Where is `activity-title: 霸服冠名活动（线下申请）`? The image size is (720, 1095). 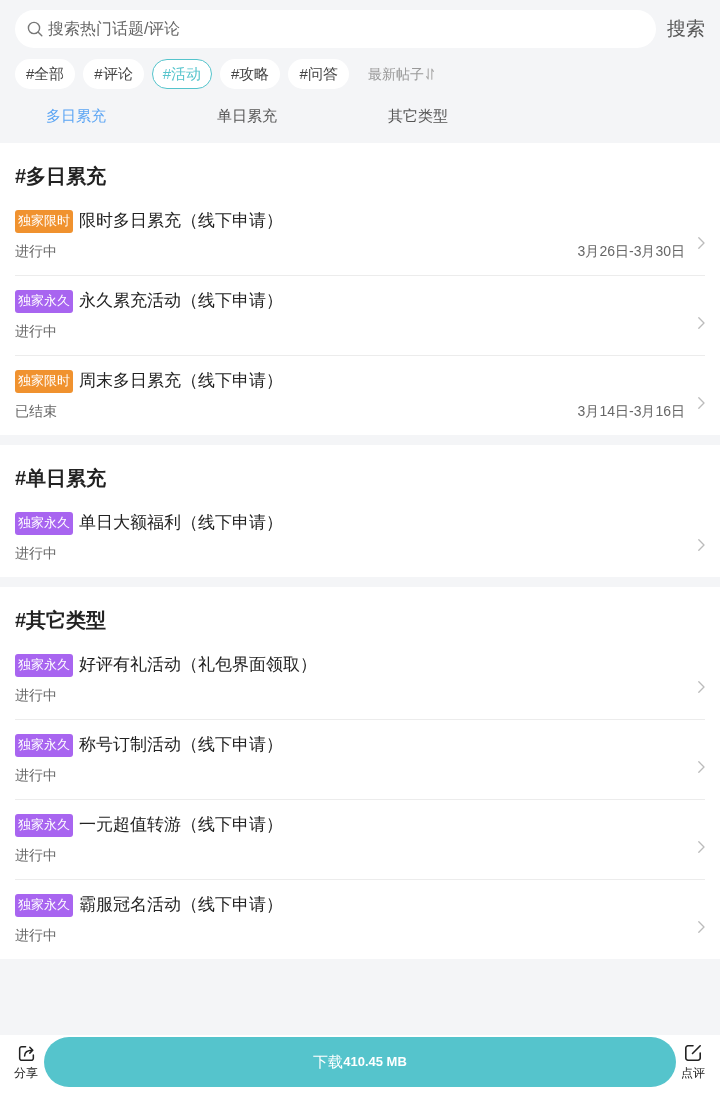
activity-title: 霸服冠名活动（线下申请） is located at coordinates (181, 905).